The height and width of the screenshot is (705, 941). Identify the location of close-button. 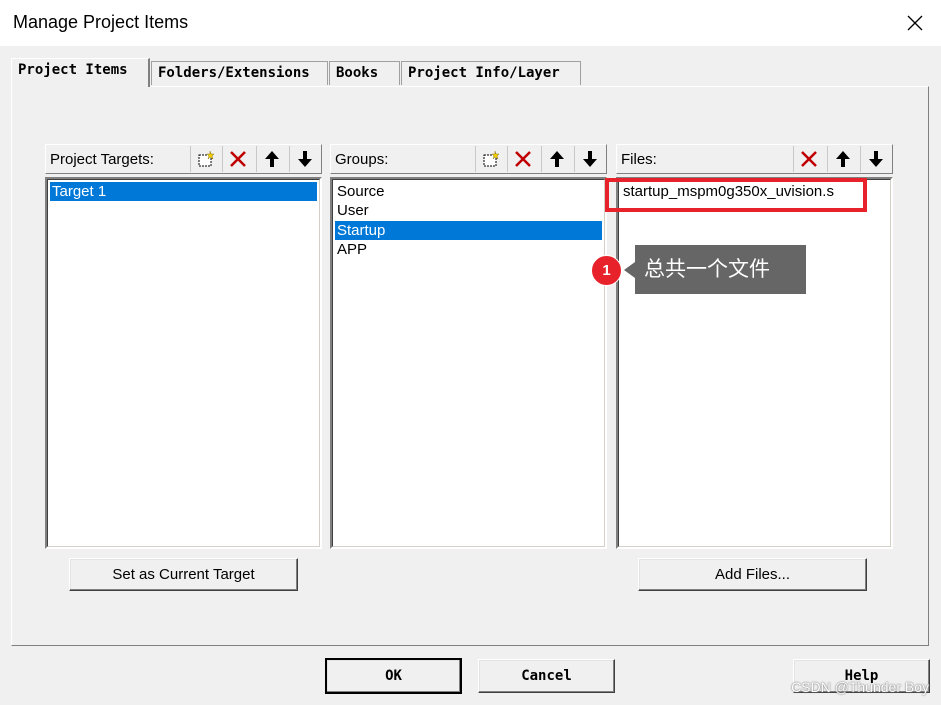
(915, 23).